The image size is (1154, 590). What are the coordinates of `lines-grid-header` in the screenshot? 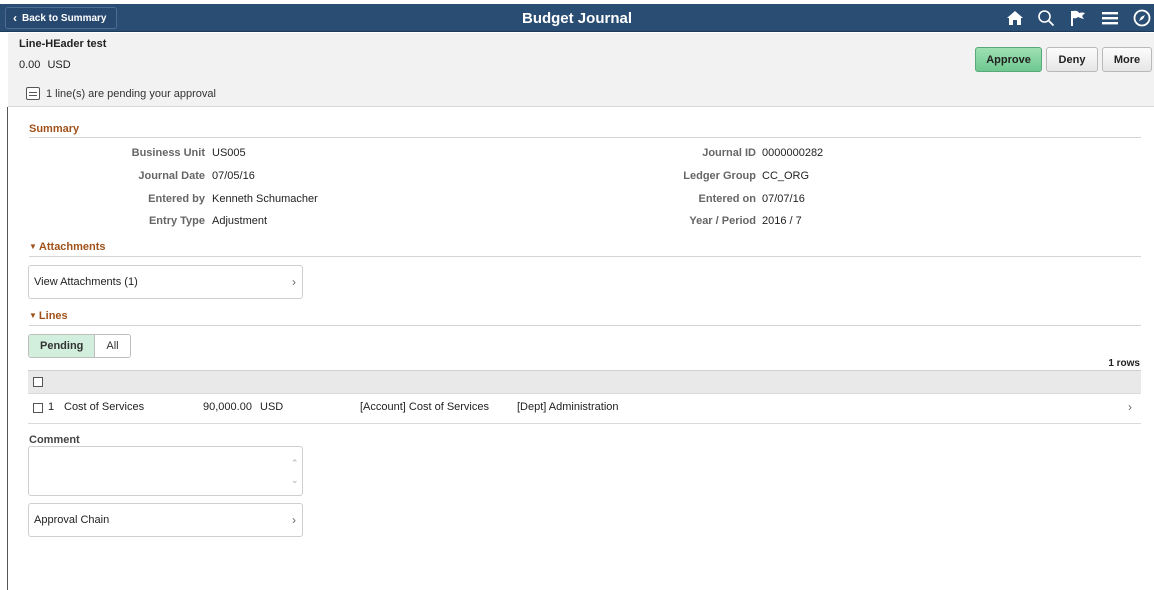 It's located at (584, 382).